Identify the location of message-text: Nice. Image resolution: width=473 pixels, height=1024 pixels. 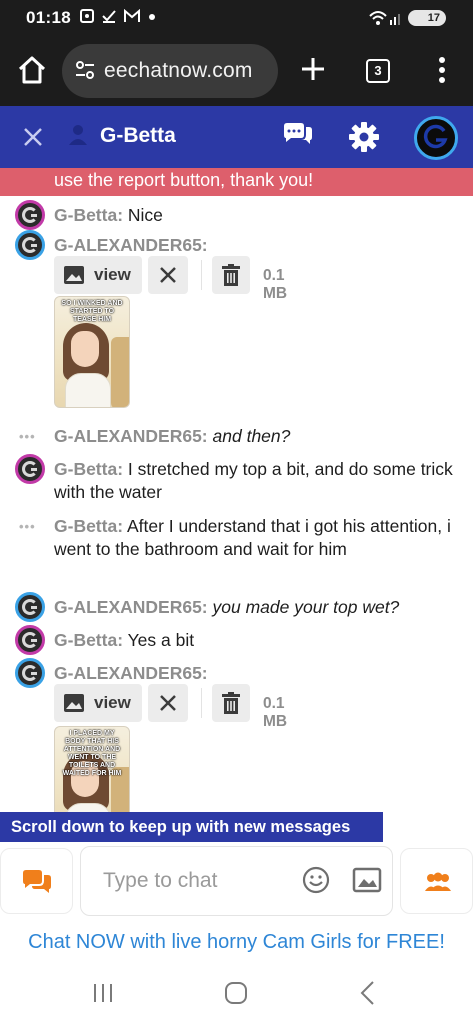
(145, 215).